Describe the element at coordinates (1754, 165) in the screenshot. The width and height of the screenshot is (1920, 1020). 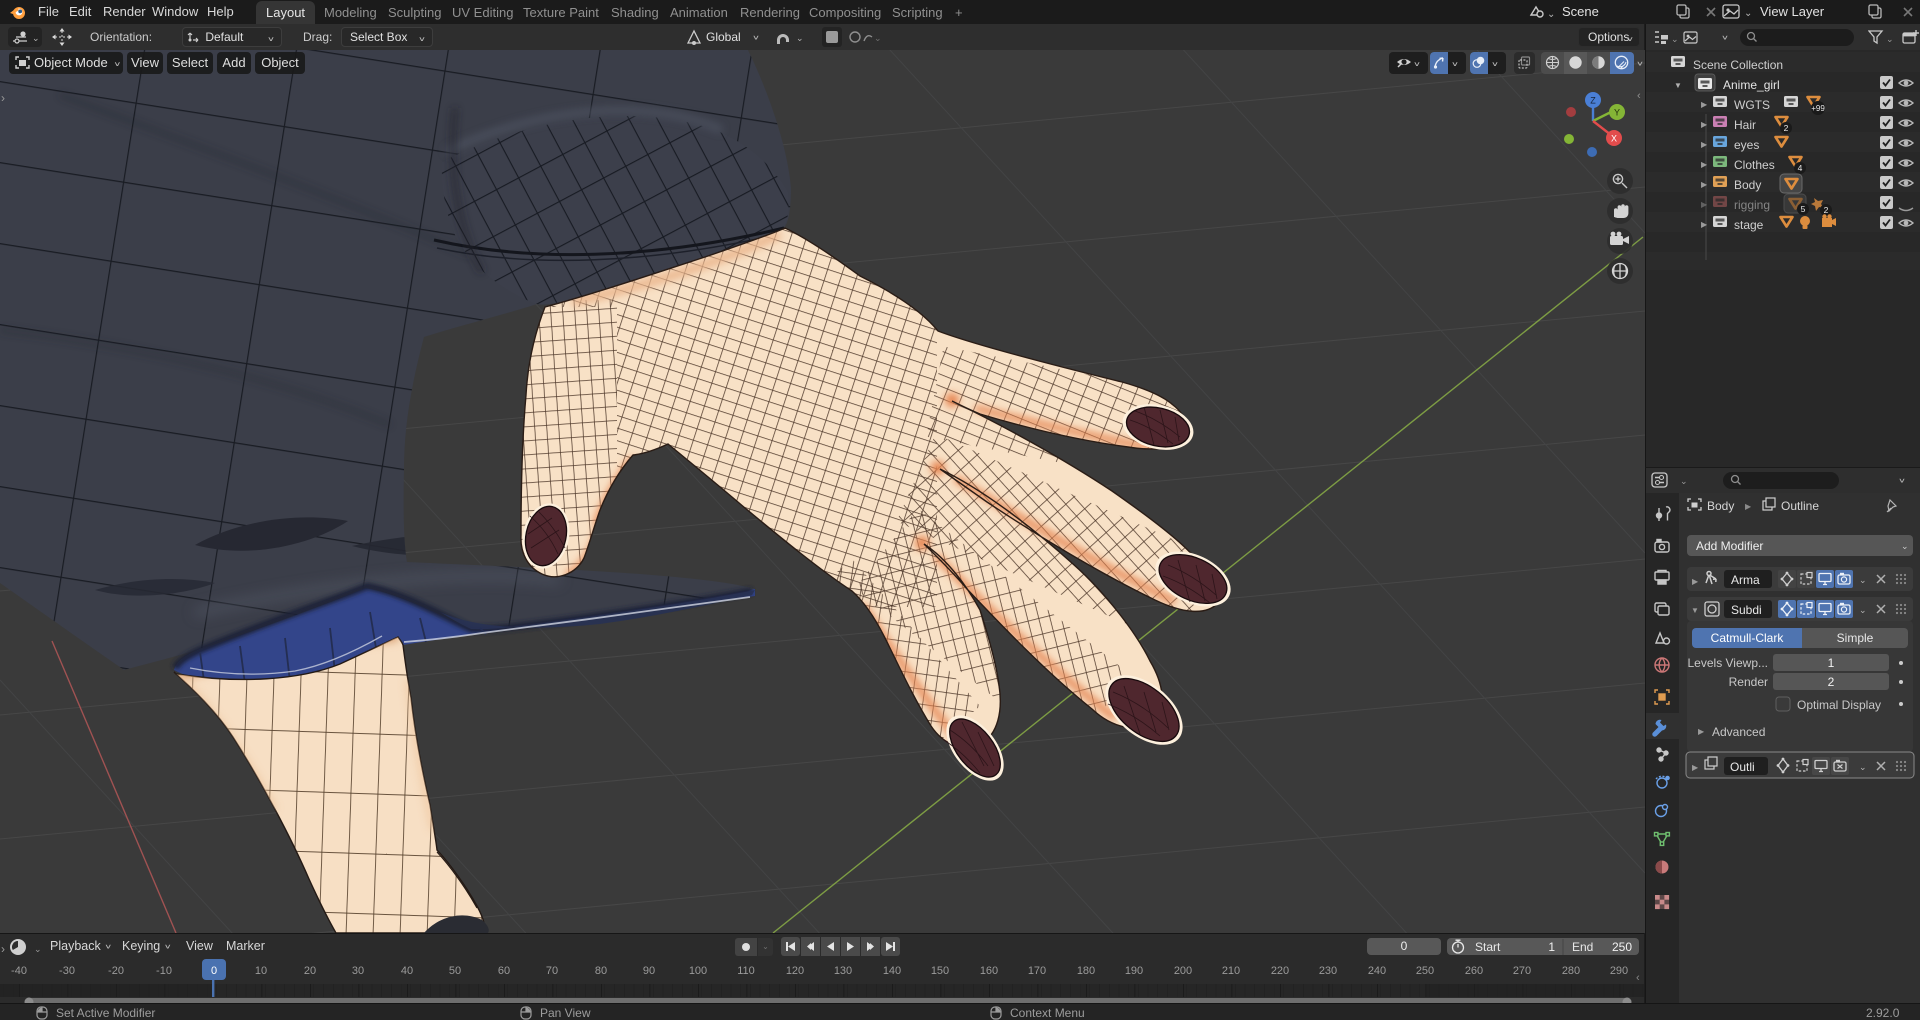
I see `svg-text: Clothes` at that location.